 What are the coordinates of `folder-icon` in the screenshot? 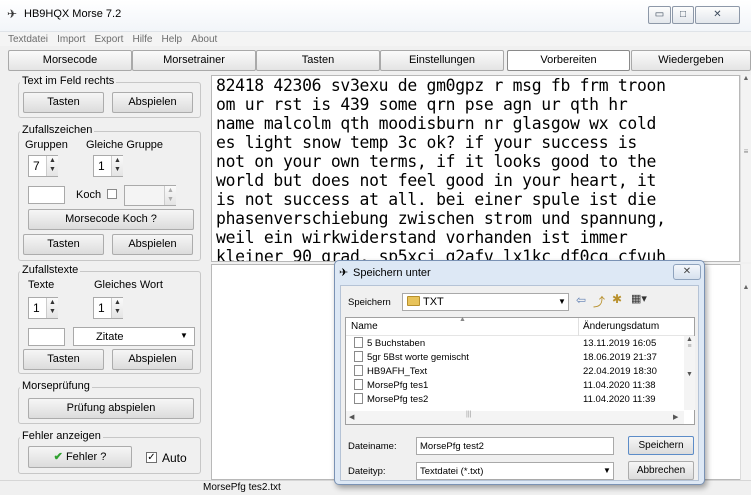 It's located at (413, 301).